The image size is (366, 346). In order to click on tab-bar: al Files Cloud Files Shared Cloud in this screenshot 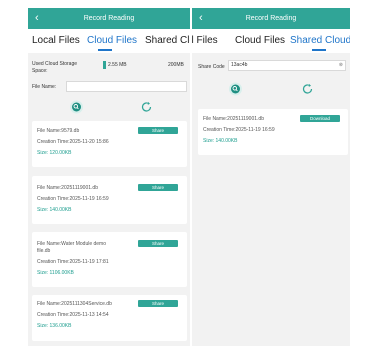, I will do `click(271, 41)`.